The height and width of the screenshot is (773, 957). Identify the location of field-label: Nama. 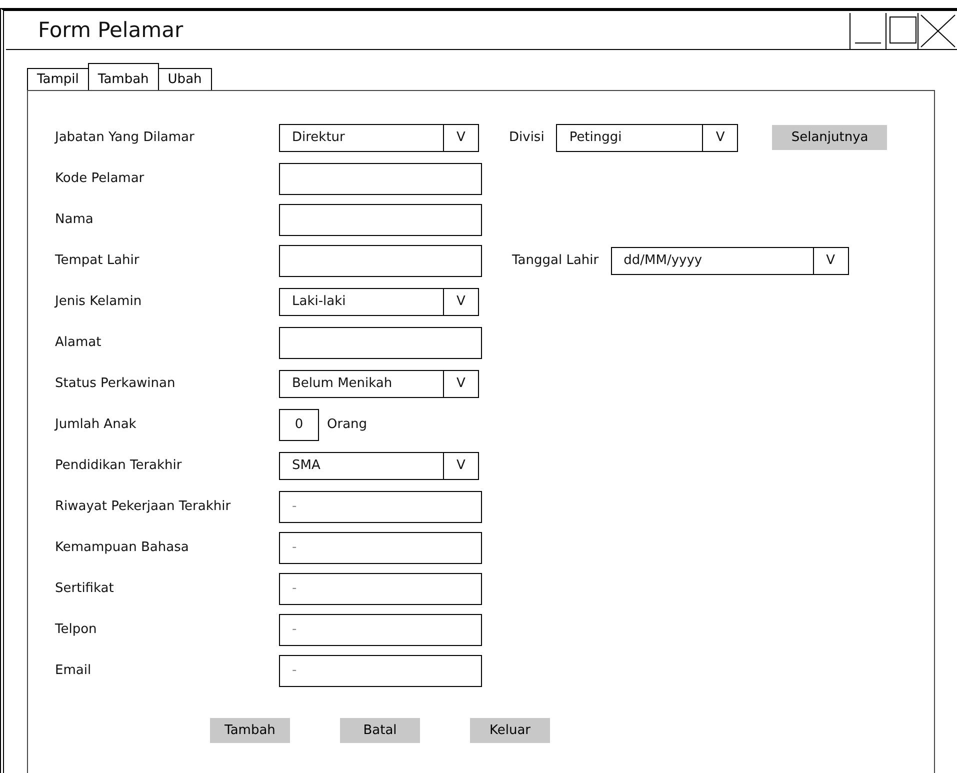
(74, 219).